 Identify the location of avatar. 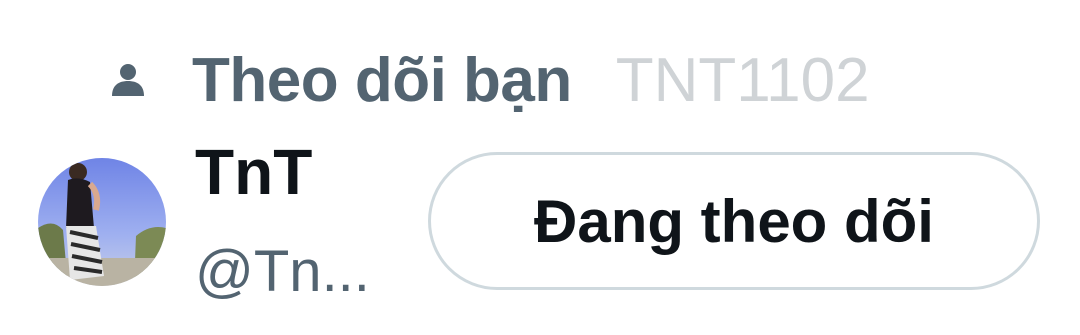
(102, 222).